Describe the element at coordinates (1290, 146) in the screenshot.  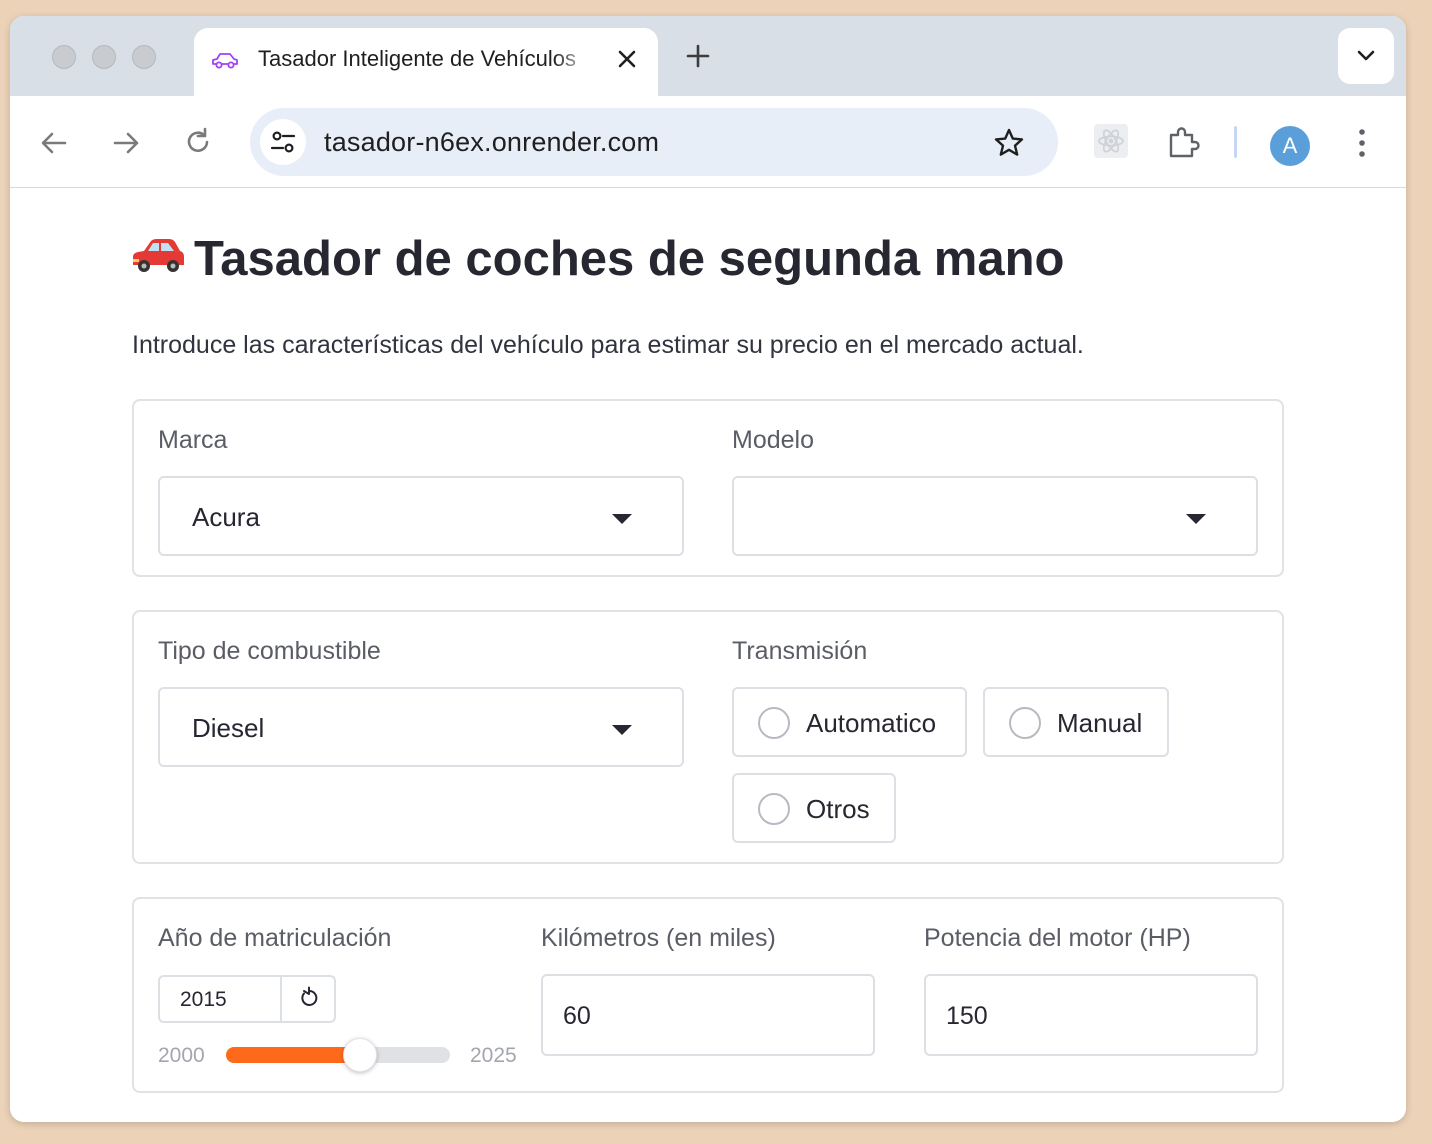
I see `avatar: A` at that location.